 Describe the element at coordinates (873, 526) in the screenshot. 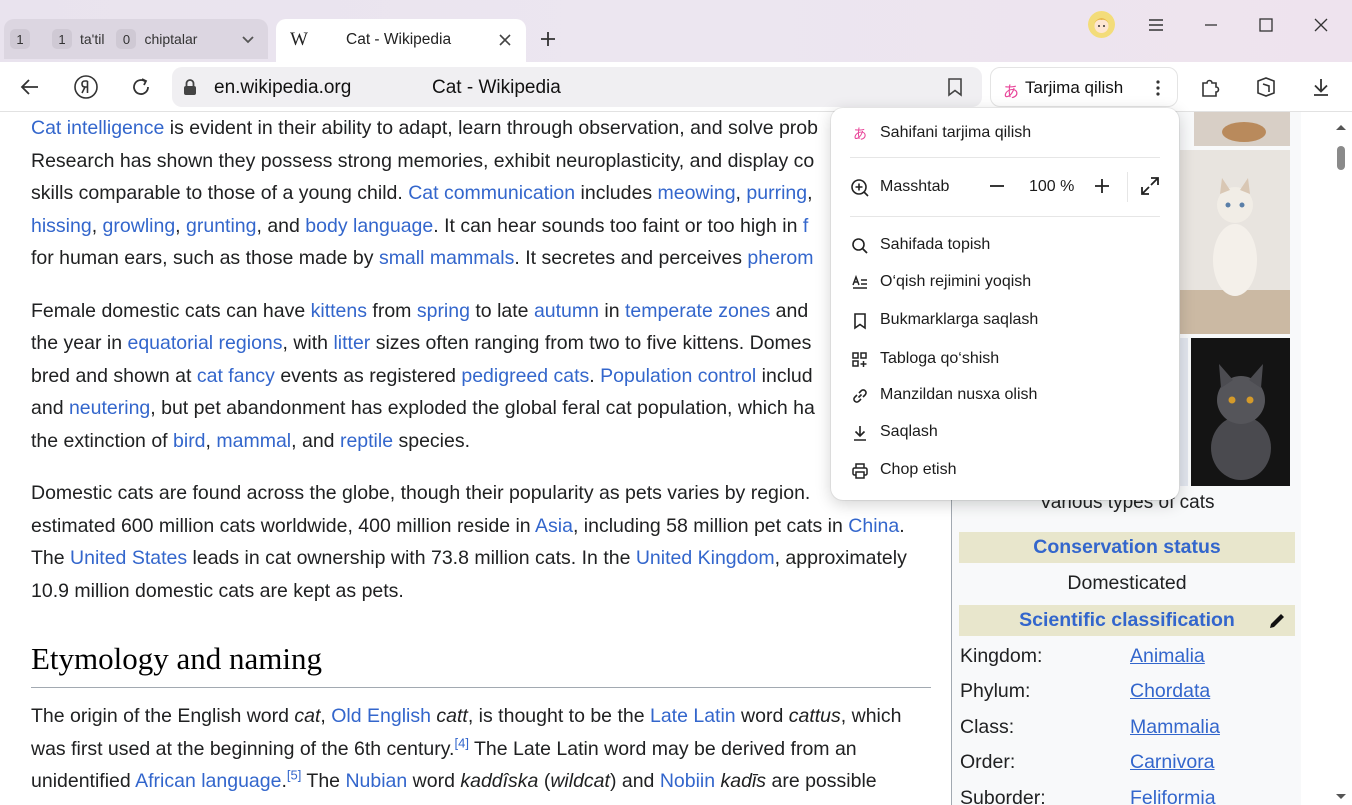

I see `link: China` at that location.